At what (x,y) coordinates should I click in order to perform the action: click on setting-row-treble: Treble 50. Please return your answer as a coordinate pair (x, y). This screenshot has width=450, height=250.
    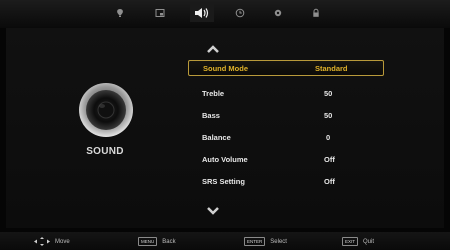
    Looking at the image, I should click on (285, 93).